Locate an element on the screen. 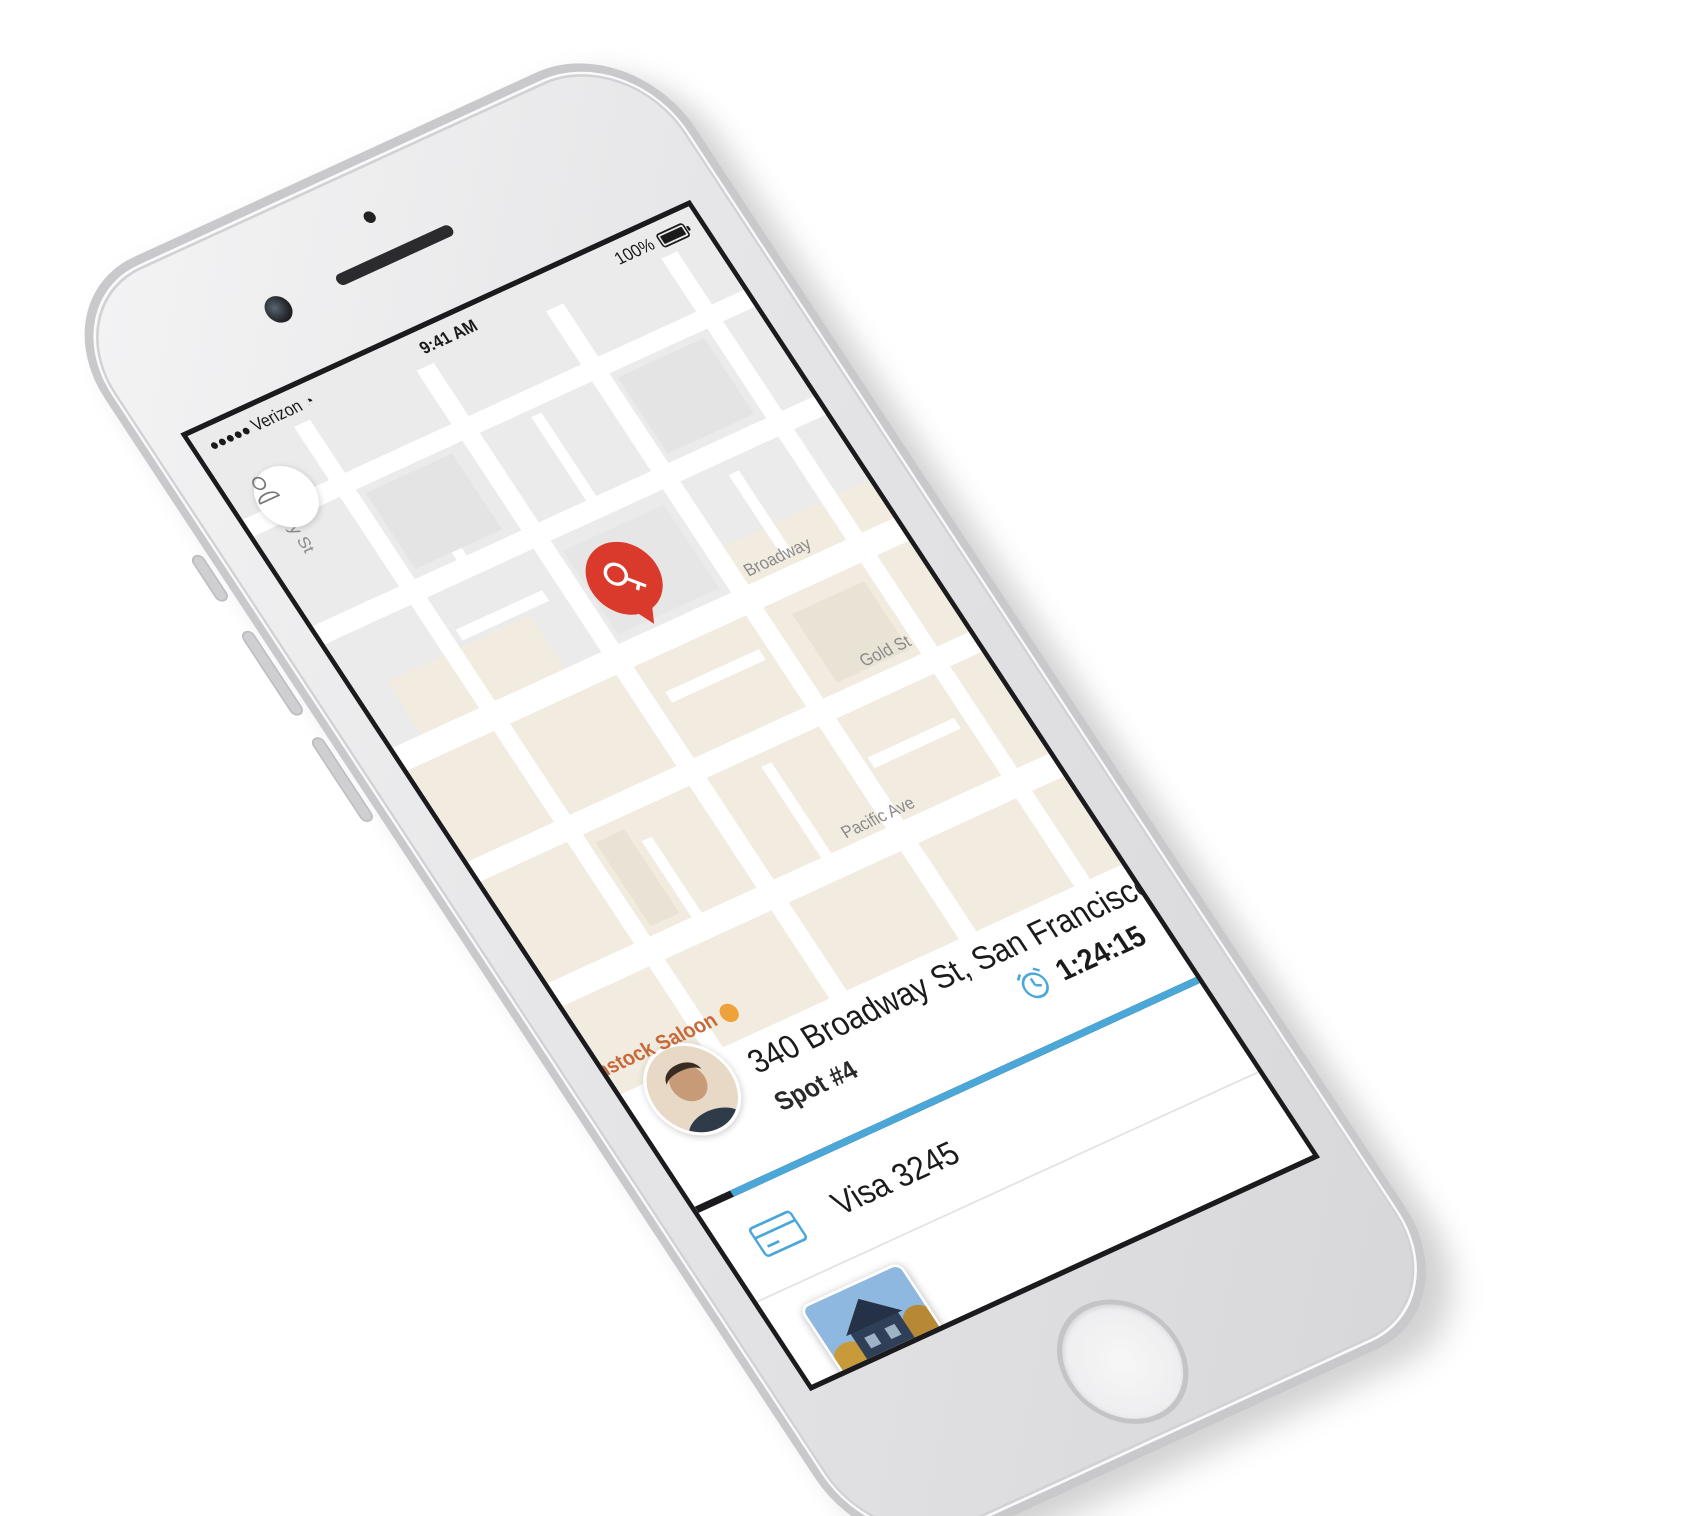 Image resolution: width=1708 pixels, height=1516 pixels. battery-level is located at coordinates (673, 235).